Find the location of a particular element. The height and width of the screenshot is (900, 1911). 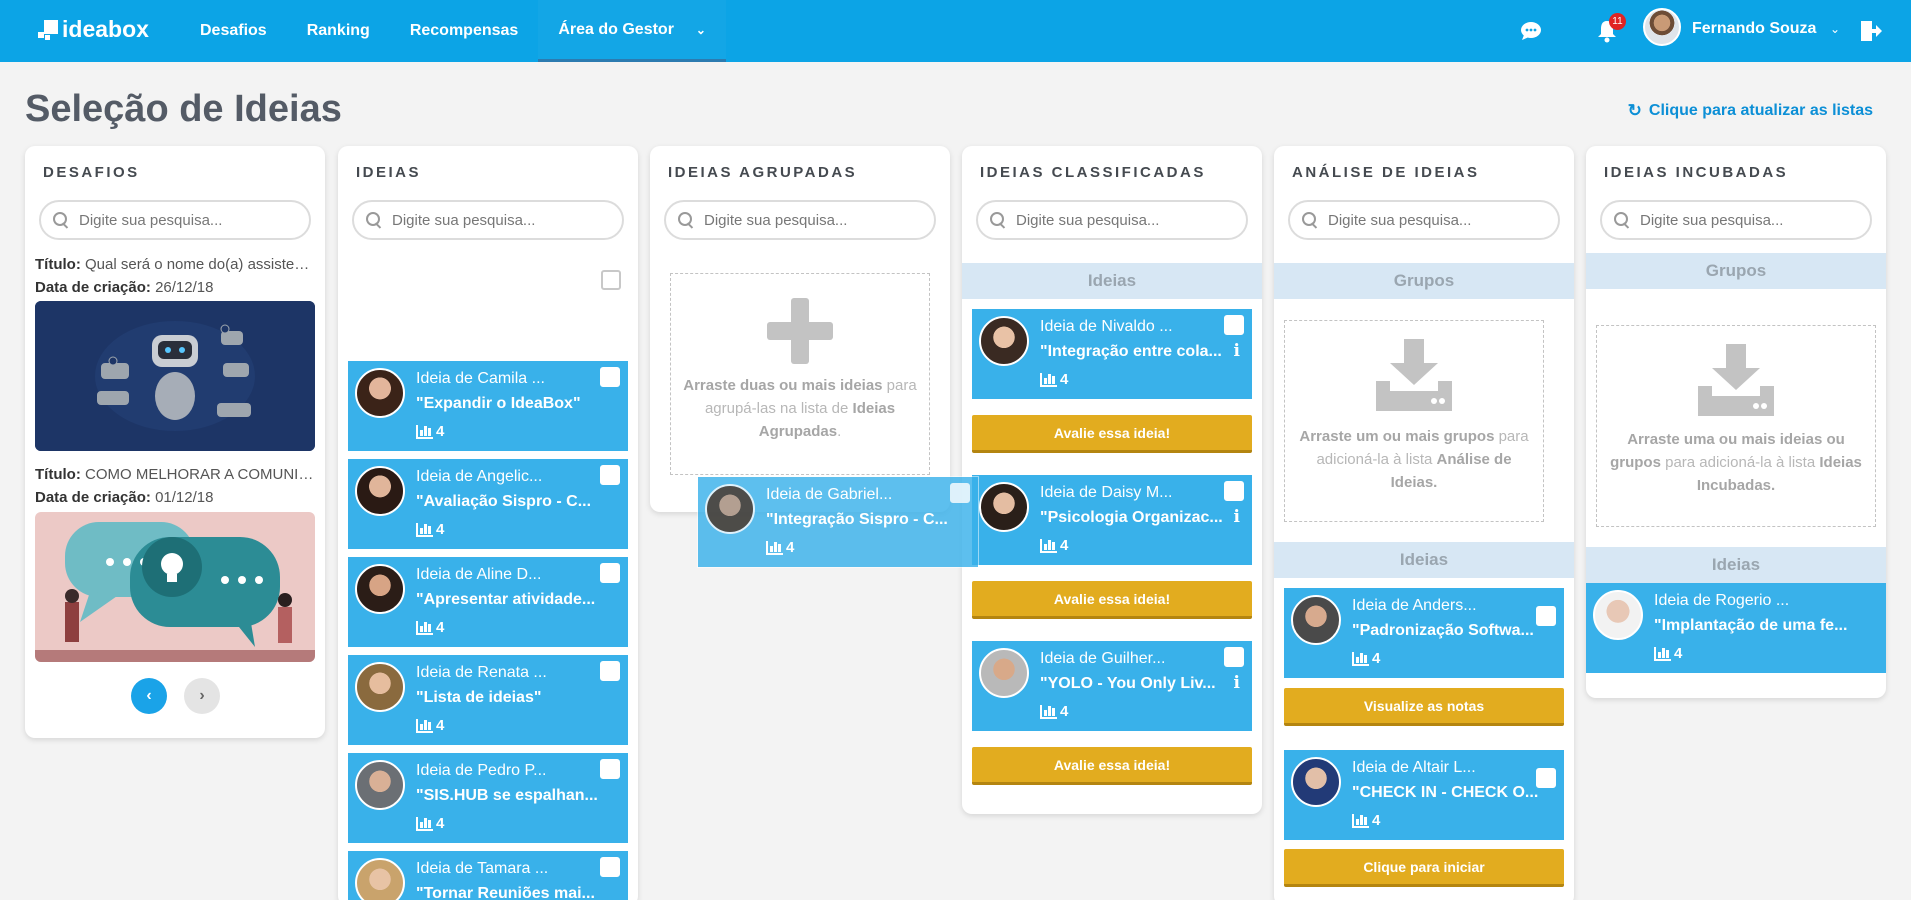

ideabox-logo: ideabox is located at coordinates (93, 29).